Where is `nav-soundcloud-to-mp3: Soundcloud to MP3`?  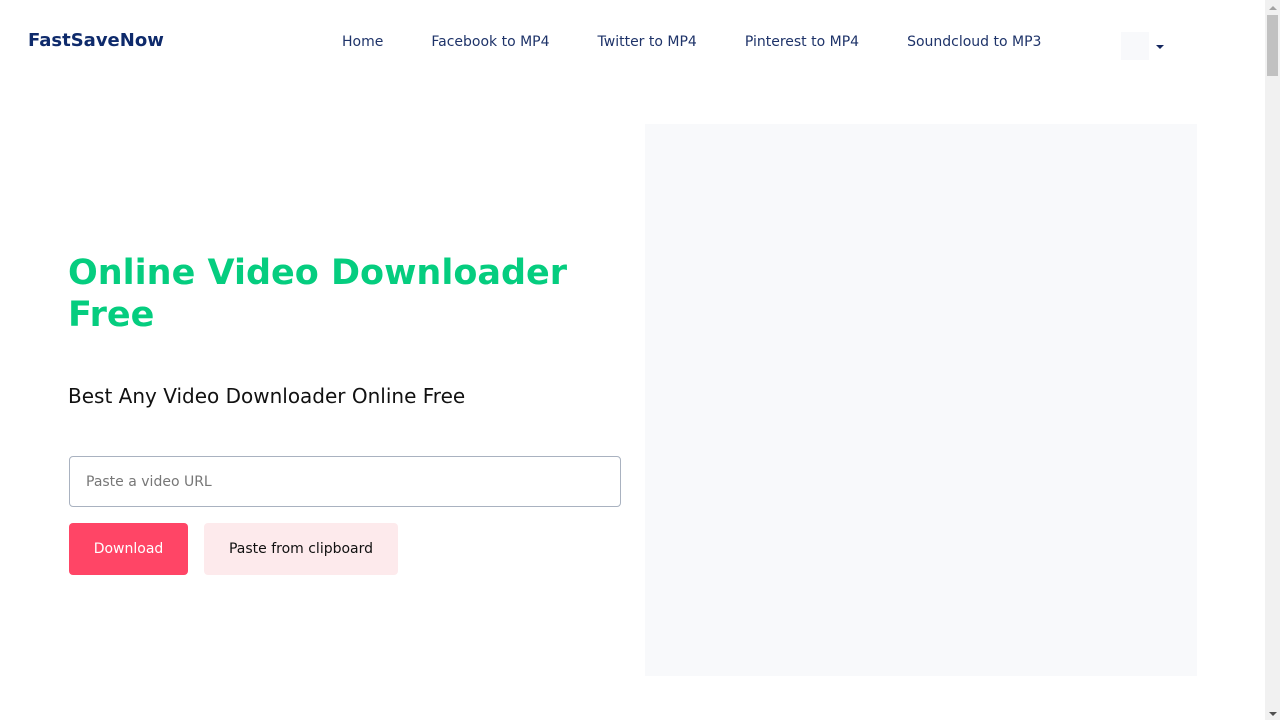
nav-soundcloud-to-mp3: Soundcloud to MP3 is located at coordinates (974, 42).